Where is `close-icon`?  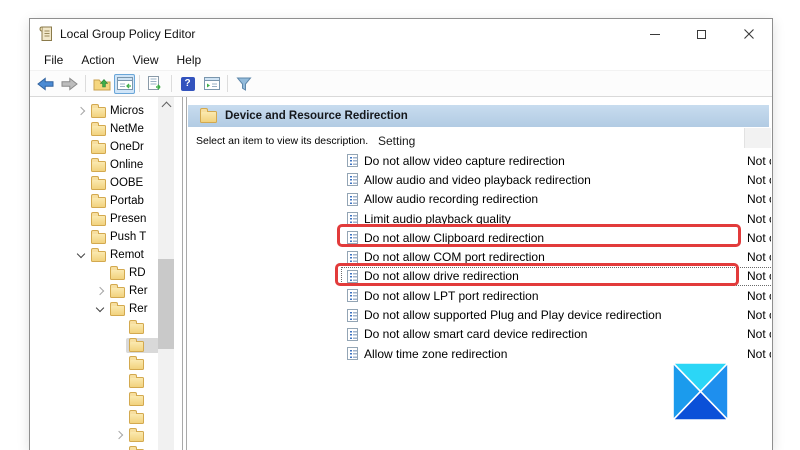 close-icon is located at coordinates (748, 34).